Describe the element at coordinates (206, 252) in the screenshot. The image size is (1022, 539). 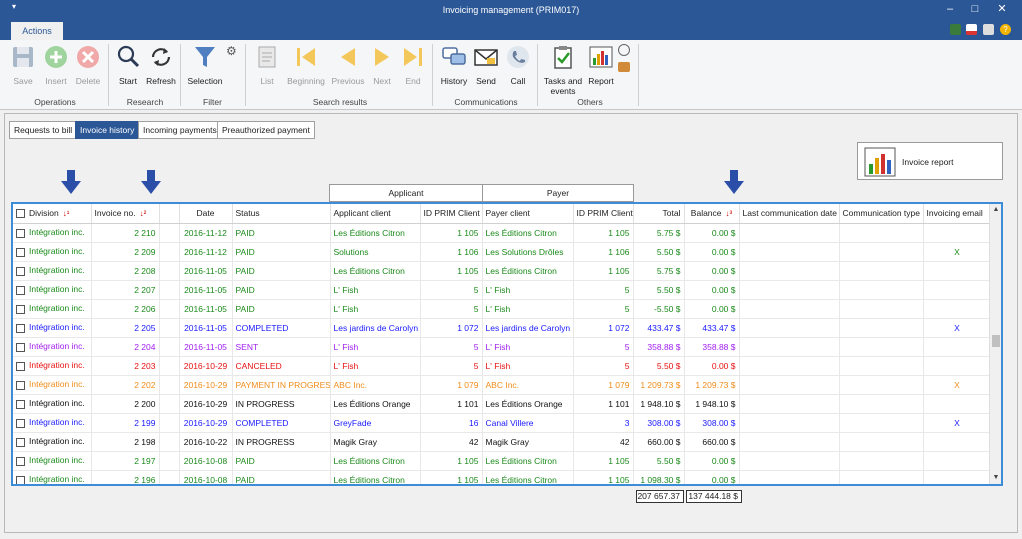
I see `table-cell: 2016-11-12` at that location.